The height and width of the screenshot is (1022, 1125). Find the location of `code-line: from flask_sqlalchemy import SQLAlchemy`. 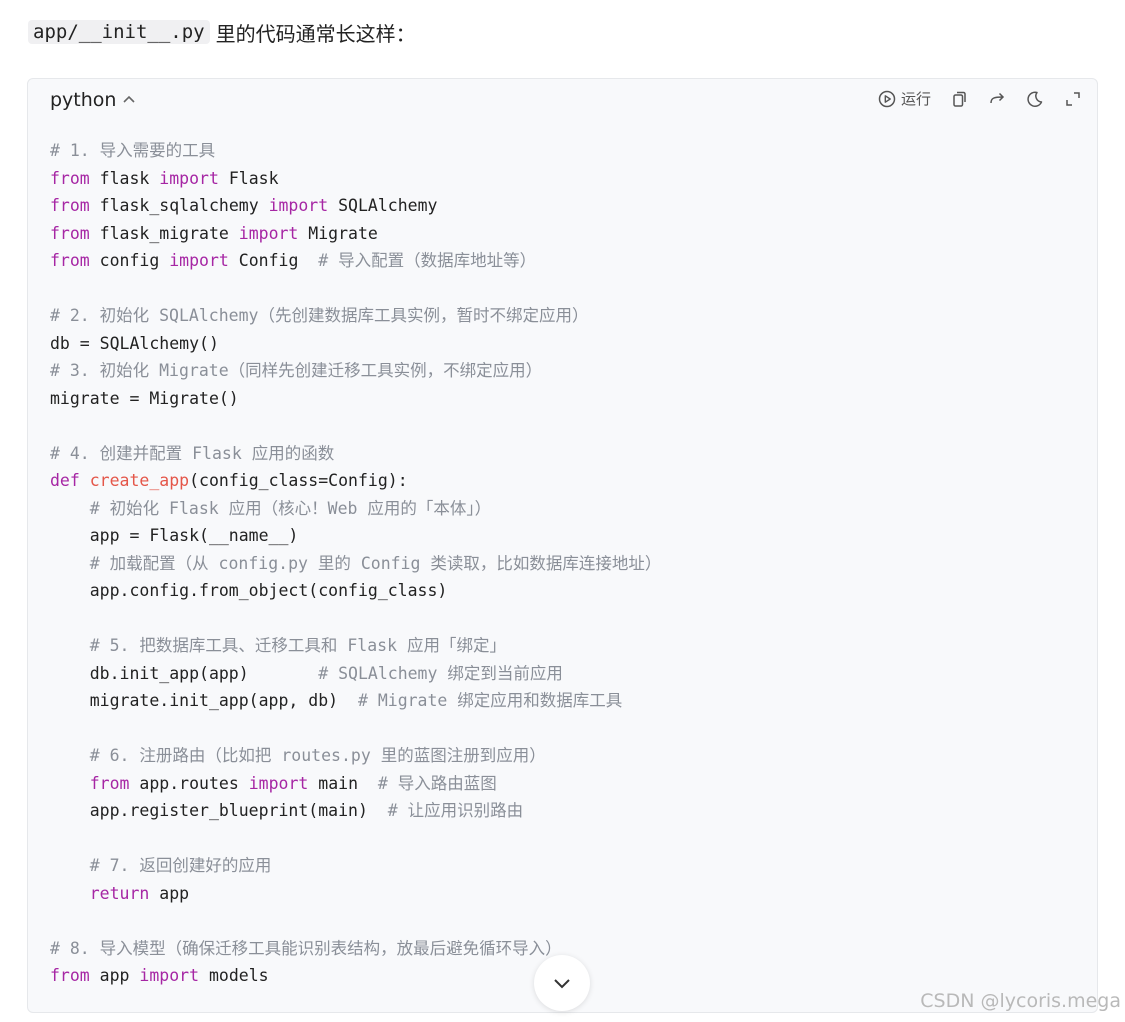

code-line: from flask_sqlalchemy import SQLAlchemy is located at coordinates (568, 206).